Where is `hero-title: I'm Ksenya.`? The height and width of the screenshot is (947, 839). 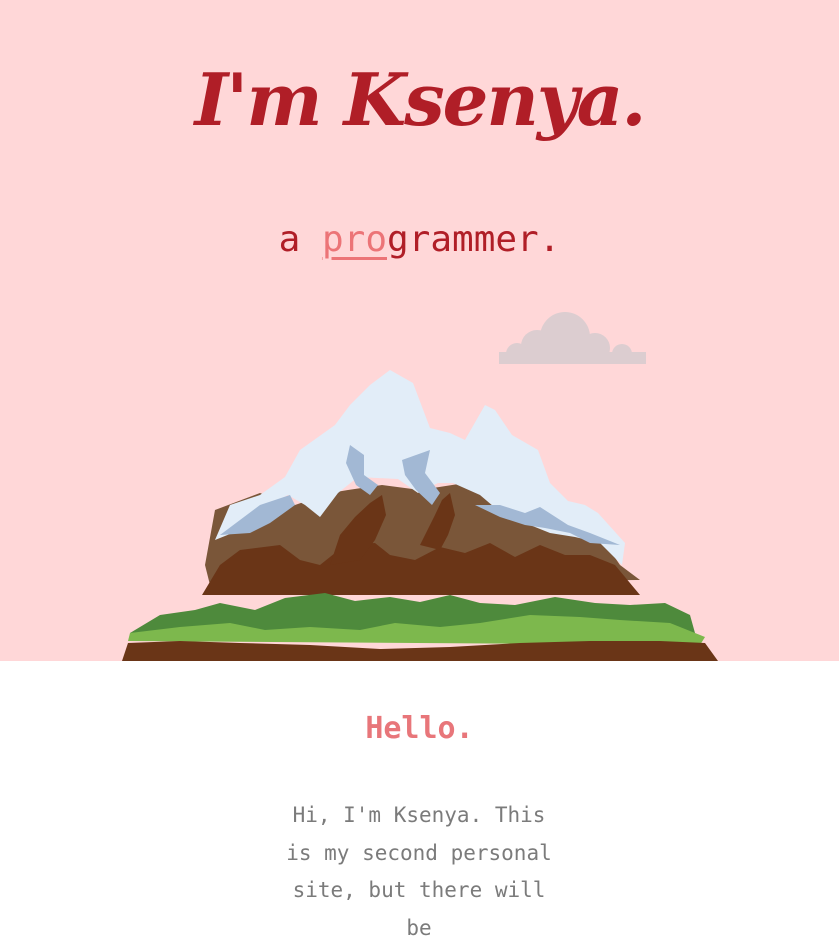 hero-title: I'm Ksenya. is located at coordinates (420, 99).